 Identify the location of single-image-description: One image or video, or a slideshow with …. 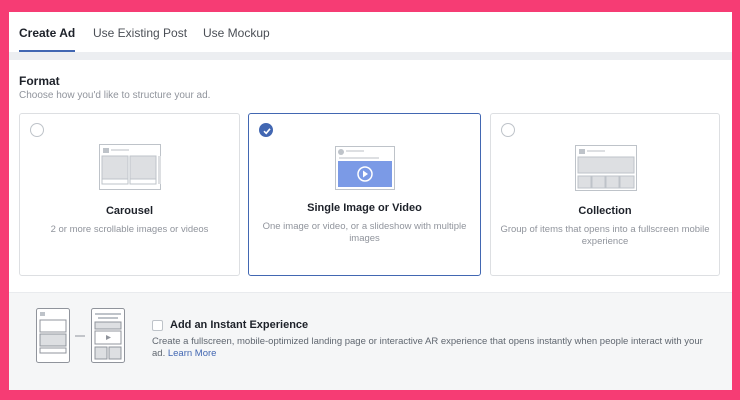
(364, 232).